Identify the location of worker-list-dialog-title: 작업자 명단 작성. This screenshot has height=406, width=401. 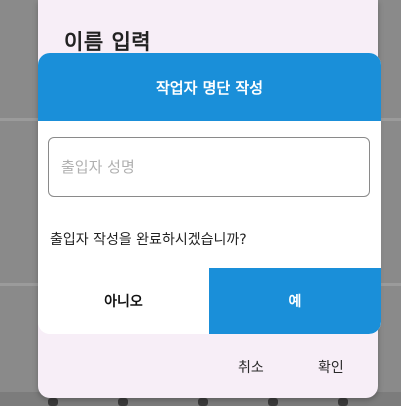
(209, 87).